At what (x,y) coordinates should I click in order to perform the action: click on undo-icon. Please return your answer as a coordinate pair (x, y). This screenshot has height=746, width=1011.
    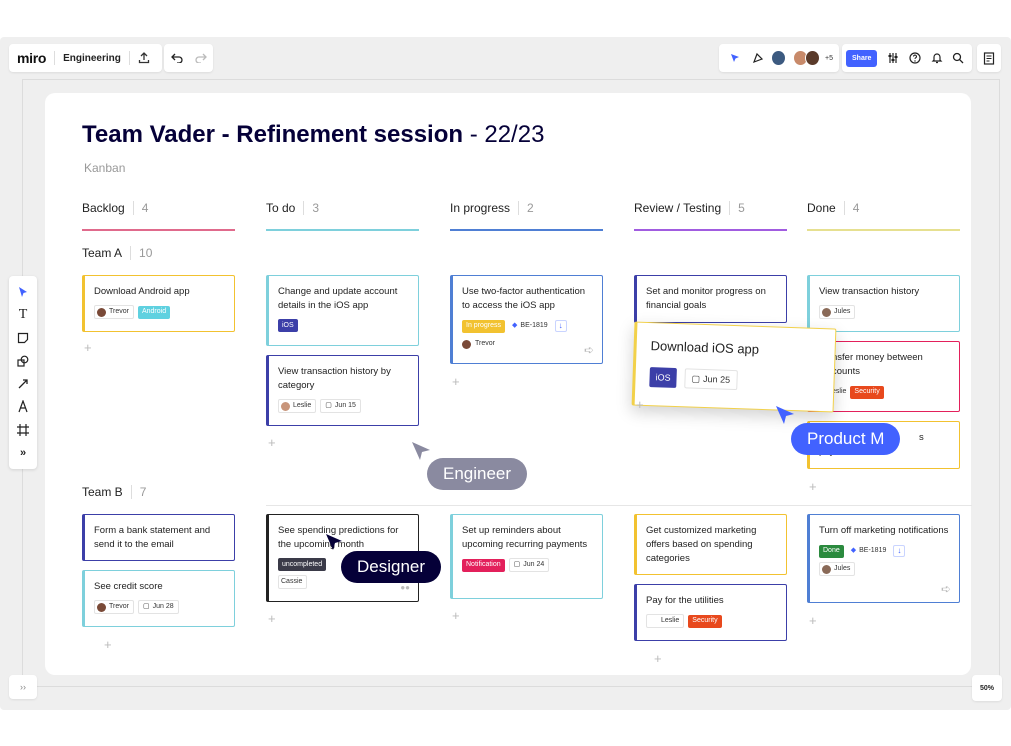
    Looking at the image, I should click on (177, 58).